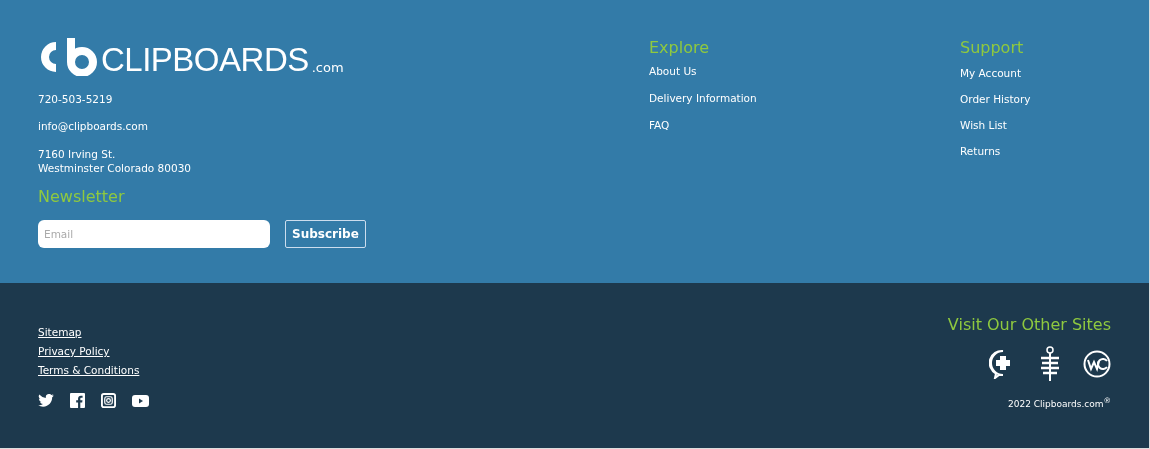  What do you see at coordinates (205, 59) in the screenshot?
I see `brand-name: CLIPBOARDS` at bounding box center [205, 59].